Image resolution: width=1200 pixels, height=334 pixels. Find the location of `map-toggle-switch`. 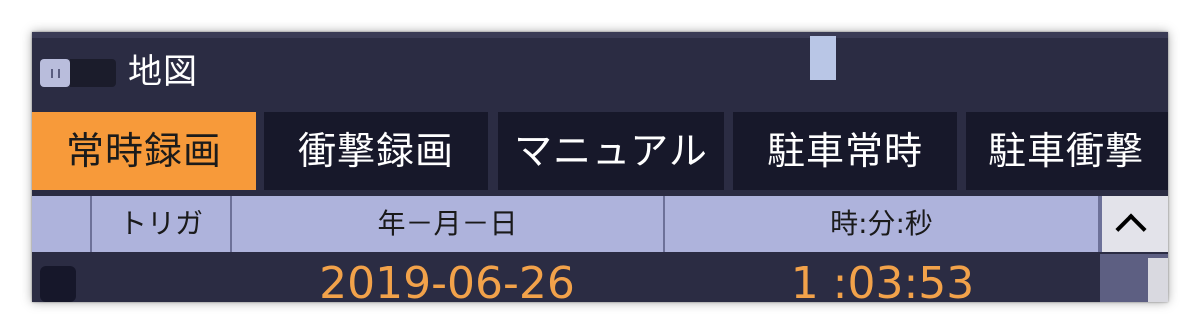

map-toggle-switch is located at coordinates (78, 73).